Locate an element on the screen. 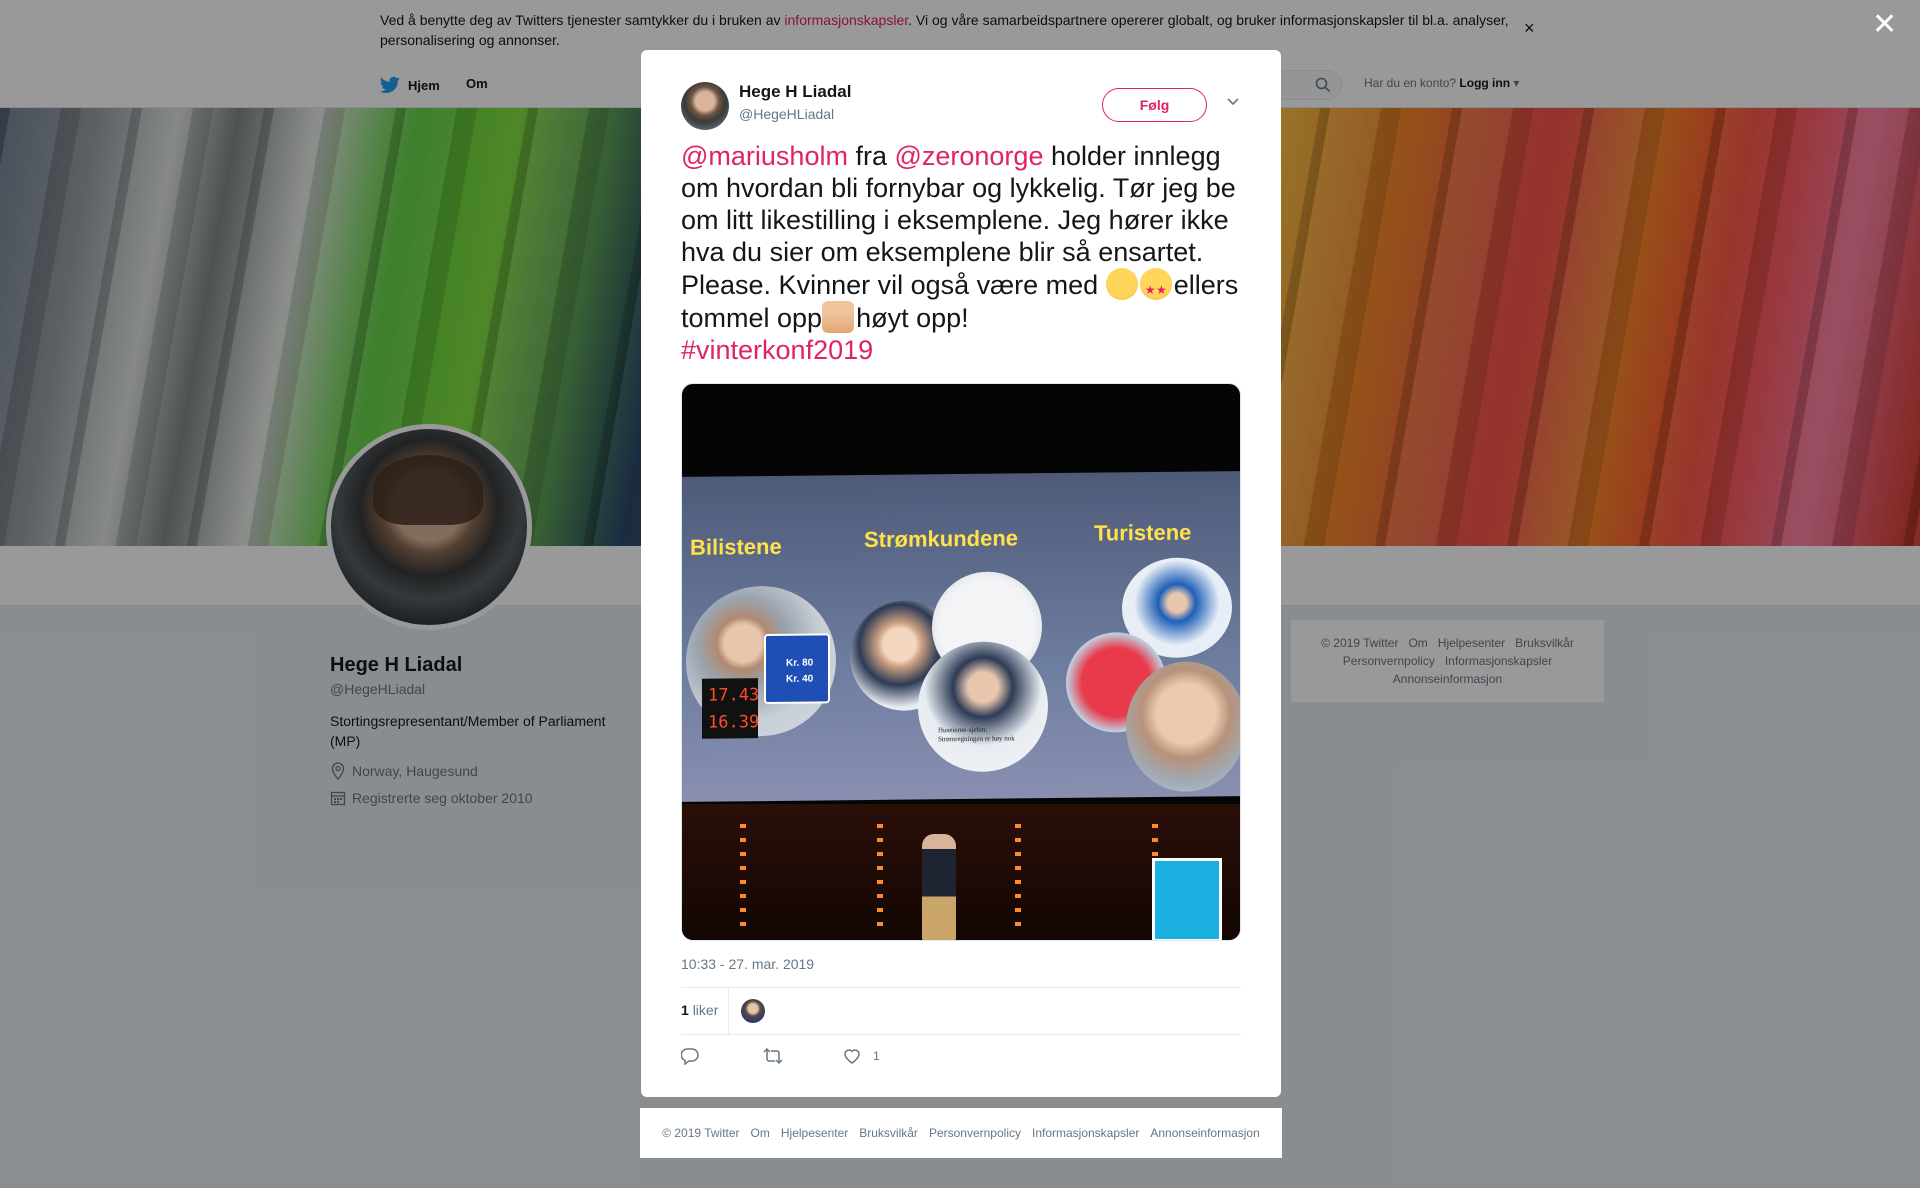 This screenshot has width=1920, height=1188. reply-icon is located at coordinates (690, 1056).